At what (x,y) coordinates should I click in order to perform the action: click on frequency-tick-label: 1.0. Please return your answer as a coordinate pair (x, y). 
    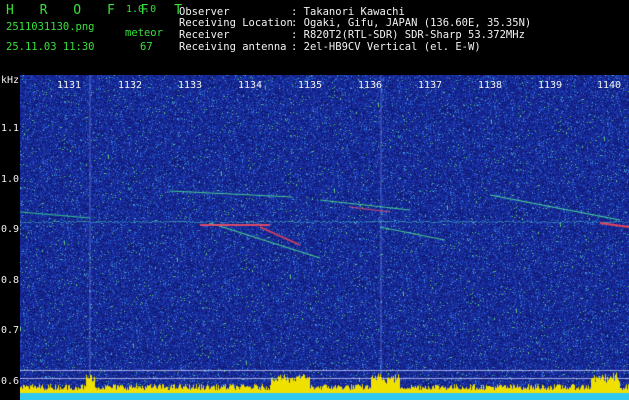
    Looking at the image, I should click on (10, 179).